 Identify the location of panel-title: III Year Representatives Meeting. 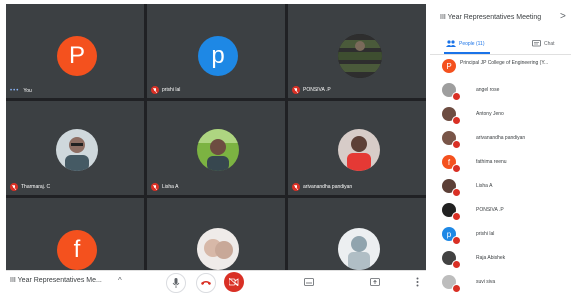
(491, 17).